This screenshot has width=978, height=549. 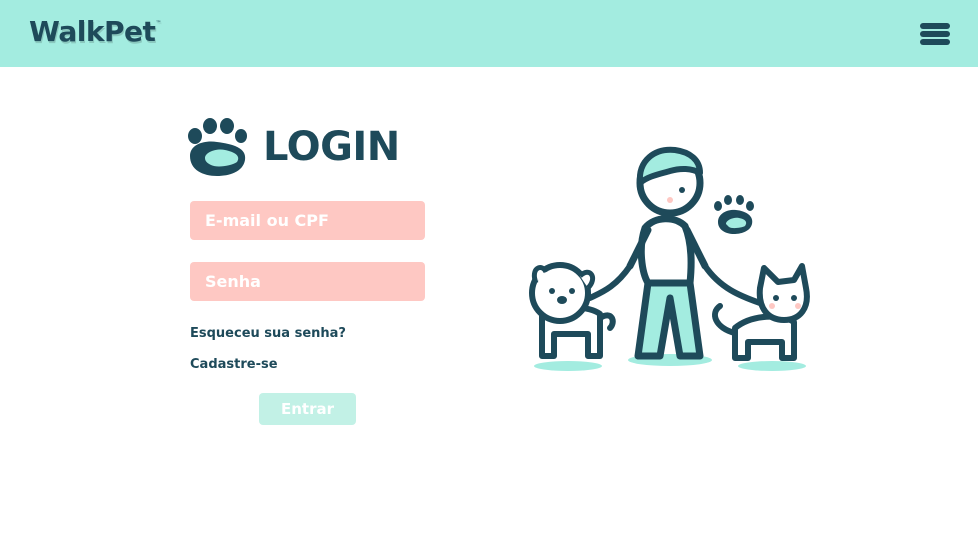 I want to click on signup-link: Cadastre-se, so click(x=234, y=364).